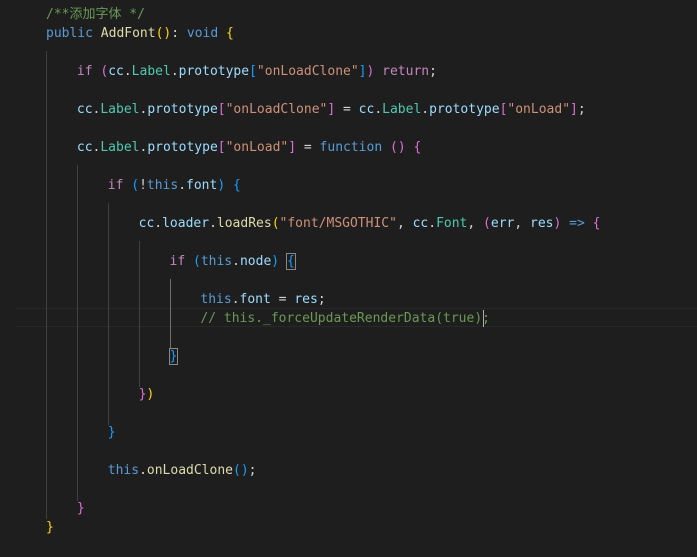 The width and height of the screenshot is (697, 557). I want to click on code-line: if (this.node) {, so click(348, 261).